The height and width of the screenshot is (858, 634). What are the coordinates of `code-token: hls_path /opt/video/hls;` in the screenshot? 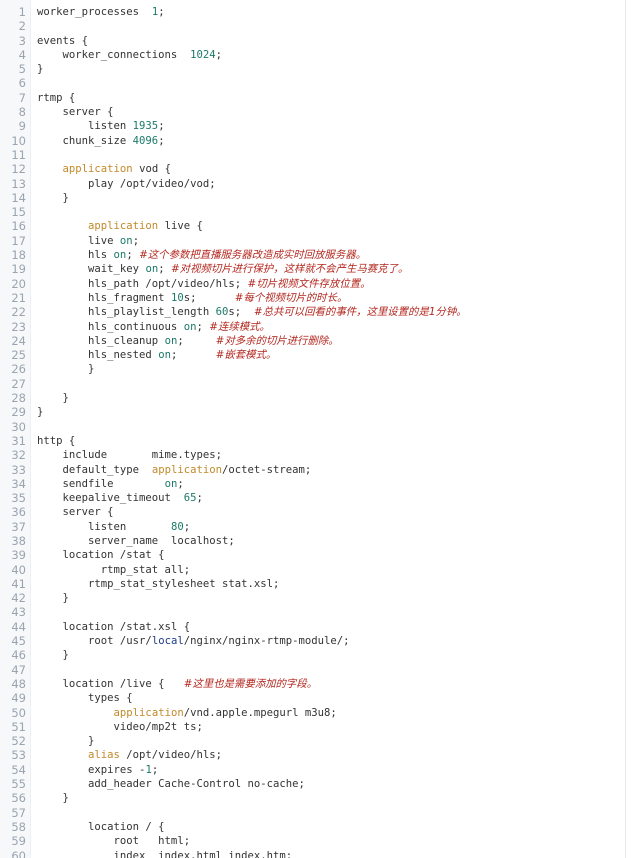 It's located at (142, 283).